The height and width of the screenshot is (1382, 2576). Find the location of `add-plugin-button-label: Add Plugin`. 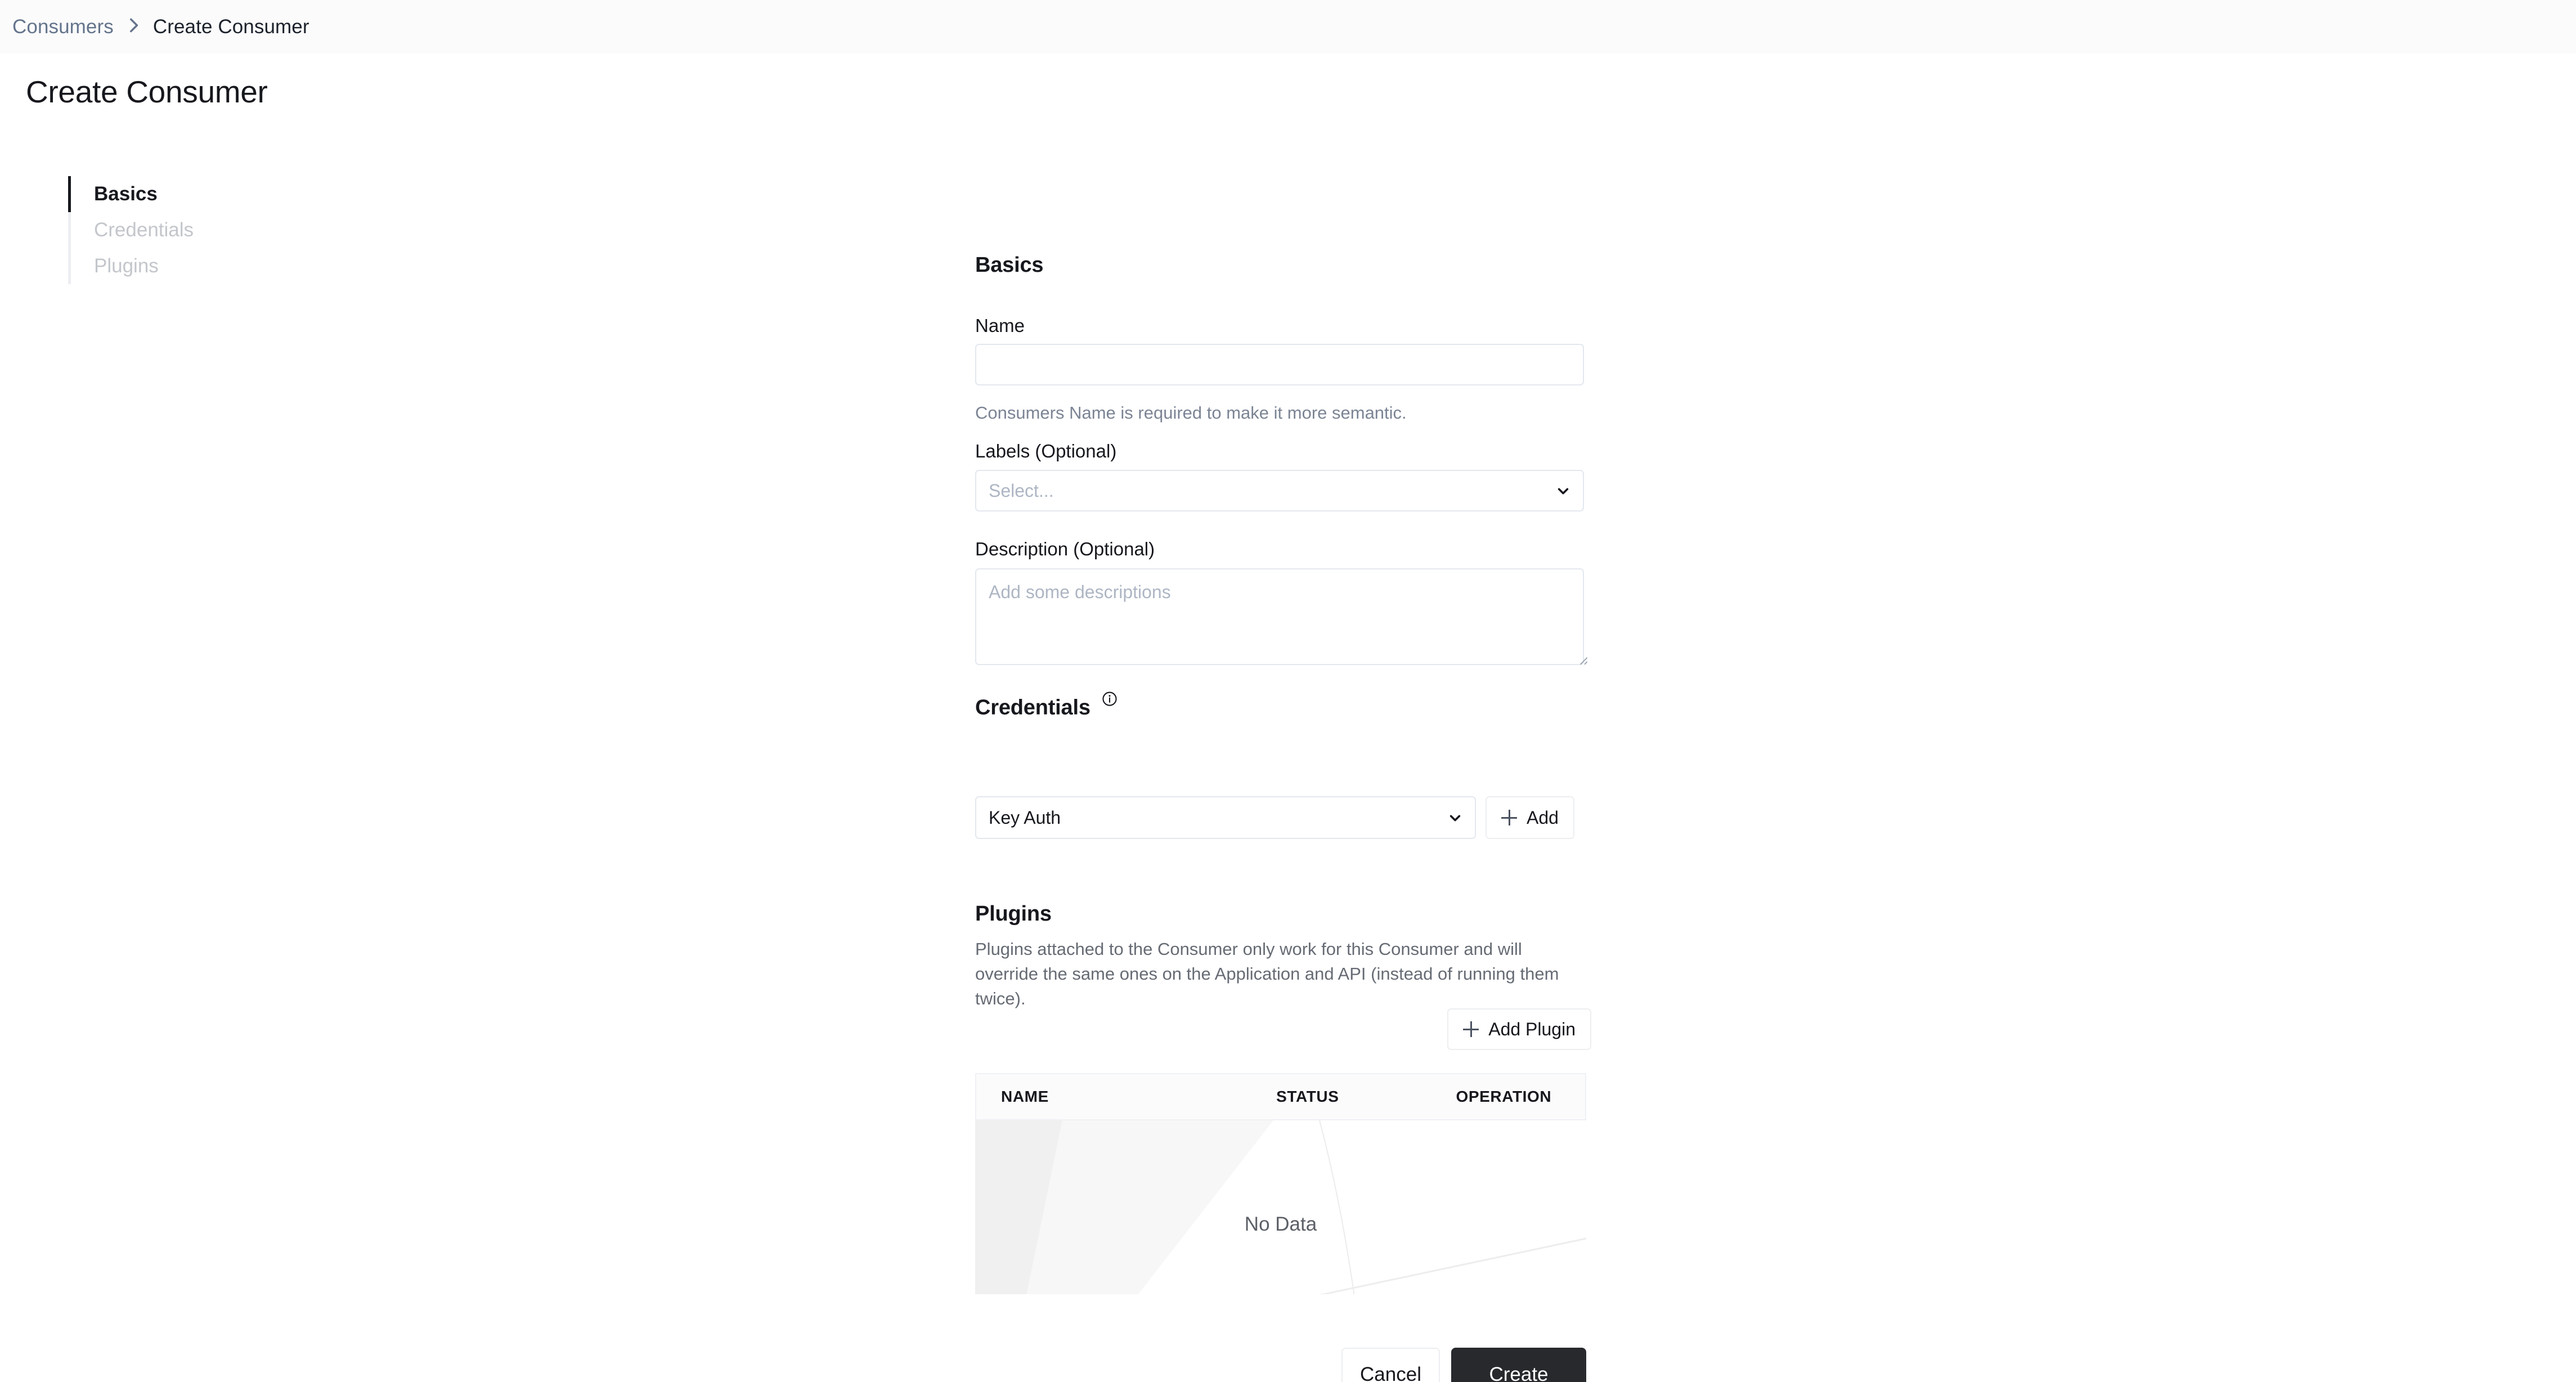

add-plugin-button-label: Add Plugin is located at coordinates (1532, 1028).